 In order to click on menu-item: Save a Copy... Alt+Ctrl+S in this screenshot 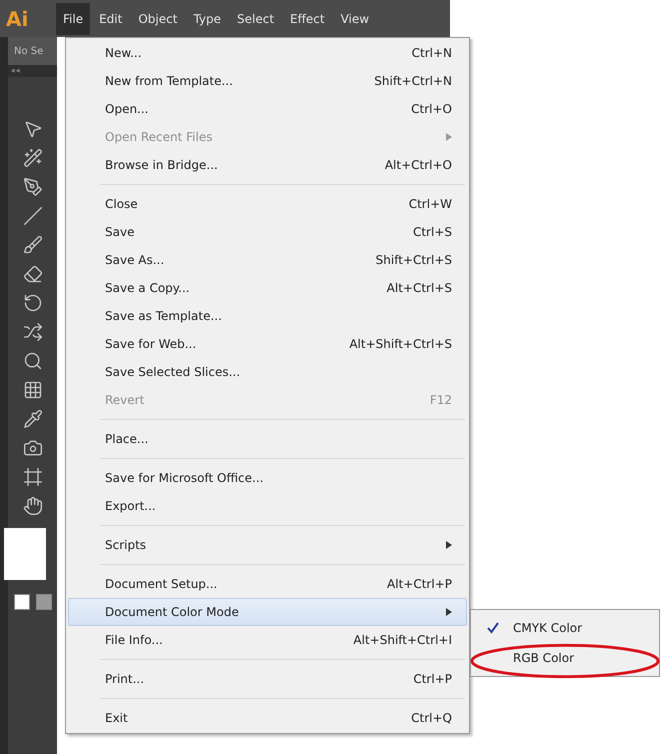, I will do `click(267, 288)`.